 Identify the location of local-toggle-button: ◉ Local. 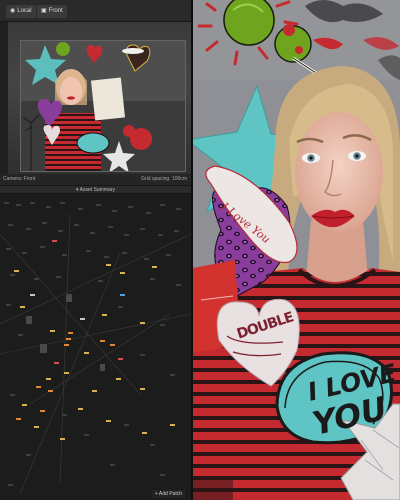
(21, 11).